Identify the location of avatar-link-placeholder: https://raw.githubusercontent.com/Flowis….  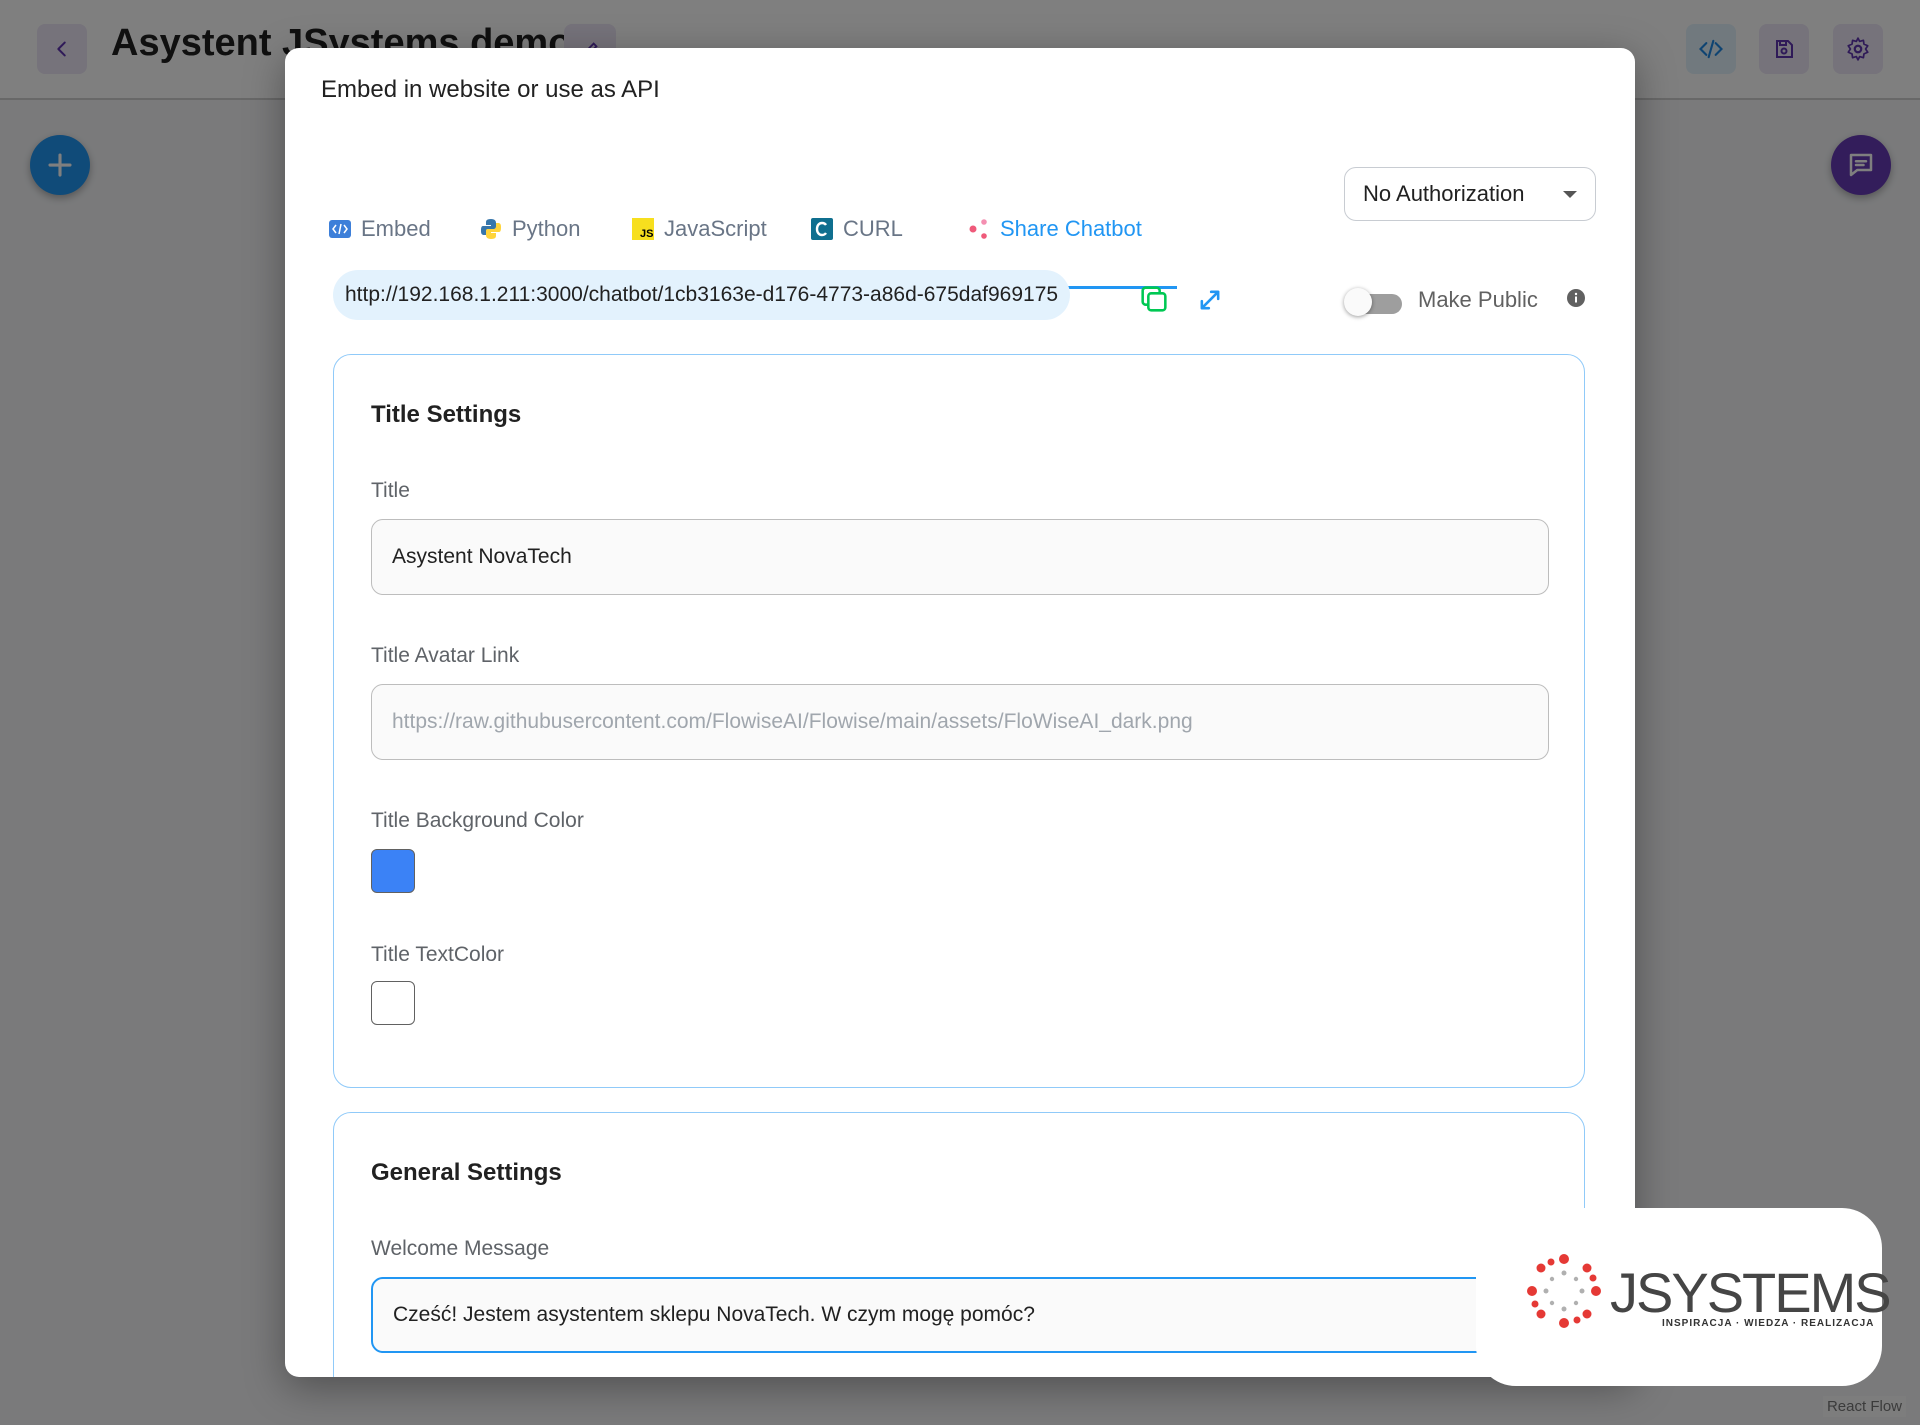
(792, 721).